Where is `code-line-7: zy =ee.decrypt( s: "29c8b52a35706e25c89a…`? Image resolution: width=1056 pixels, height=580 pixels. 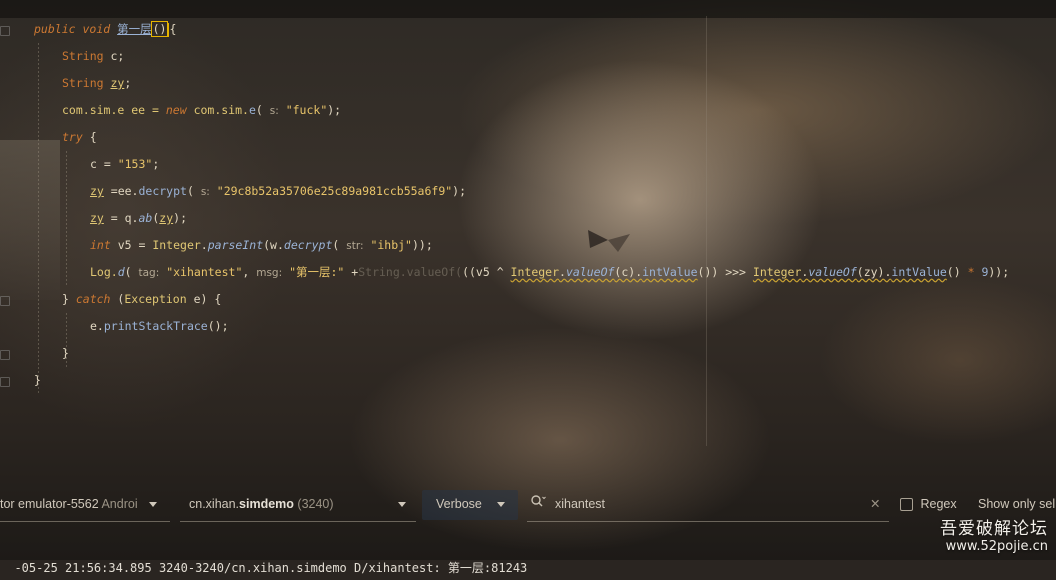 code-line-7: zy =ee.decrypt( s: "29c8b52a35706e25c89a… is located at coordinates (278, 191).